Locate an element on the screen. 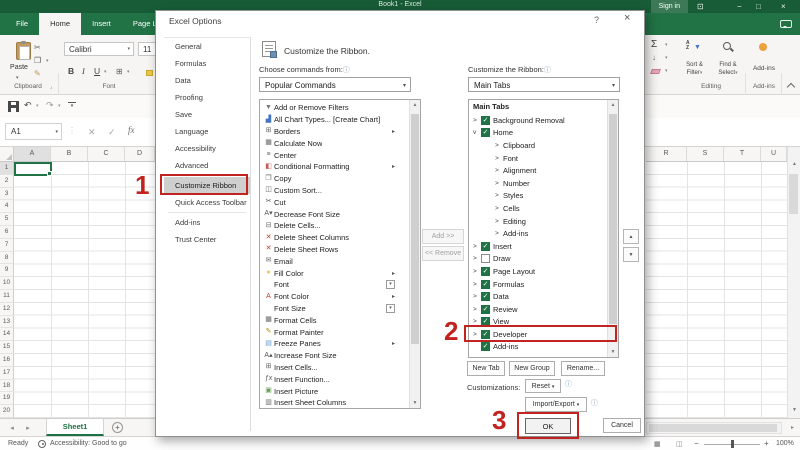 This screenshot has height=450, width=800. command-item: ▼ Add or Remove Filters is located at coordinates (334, 108).